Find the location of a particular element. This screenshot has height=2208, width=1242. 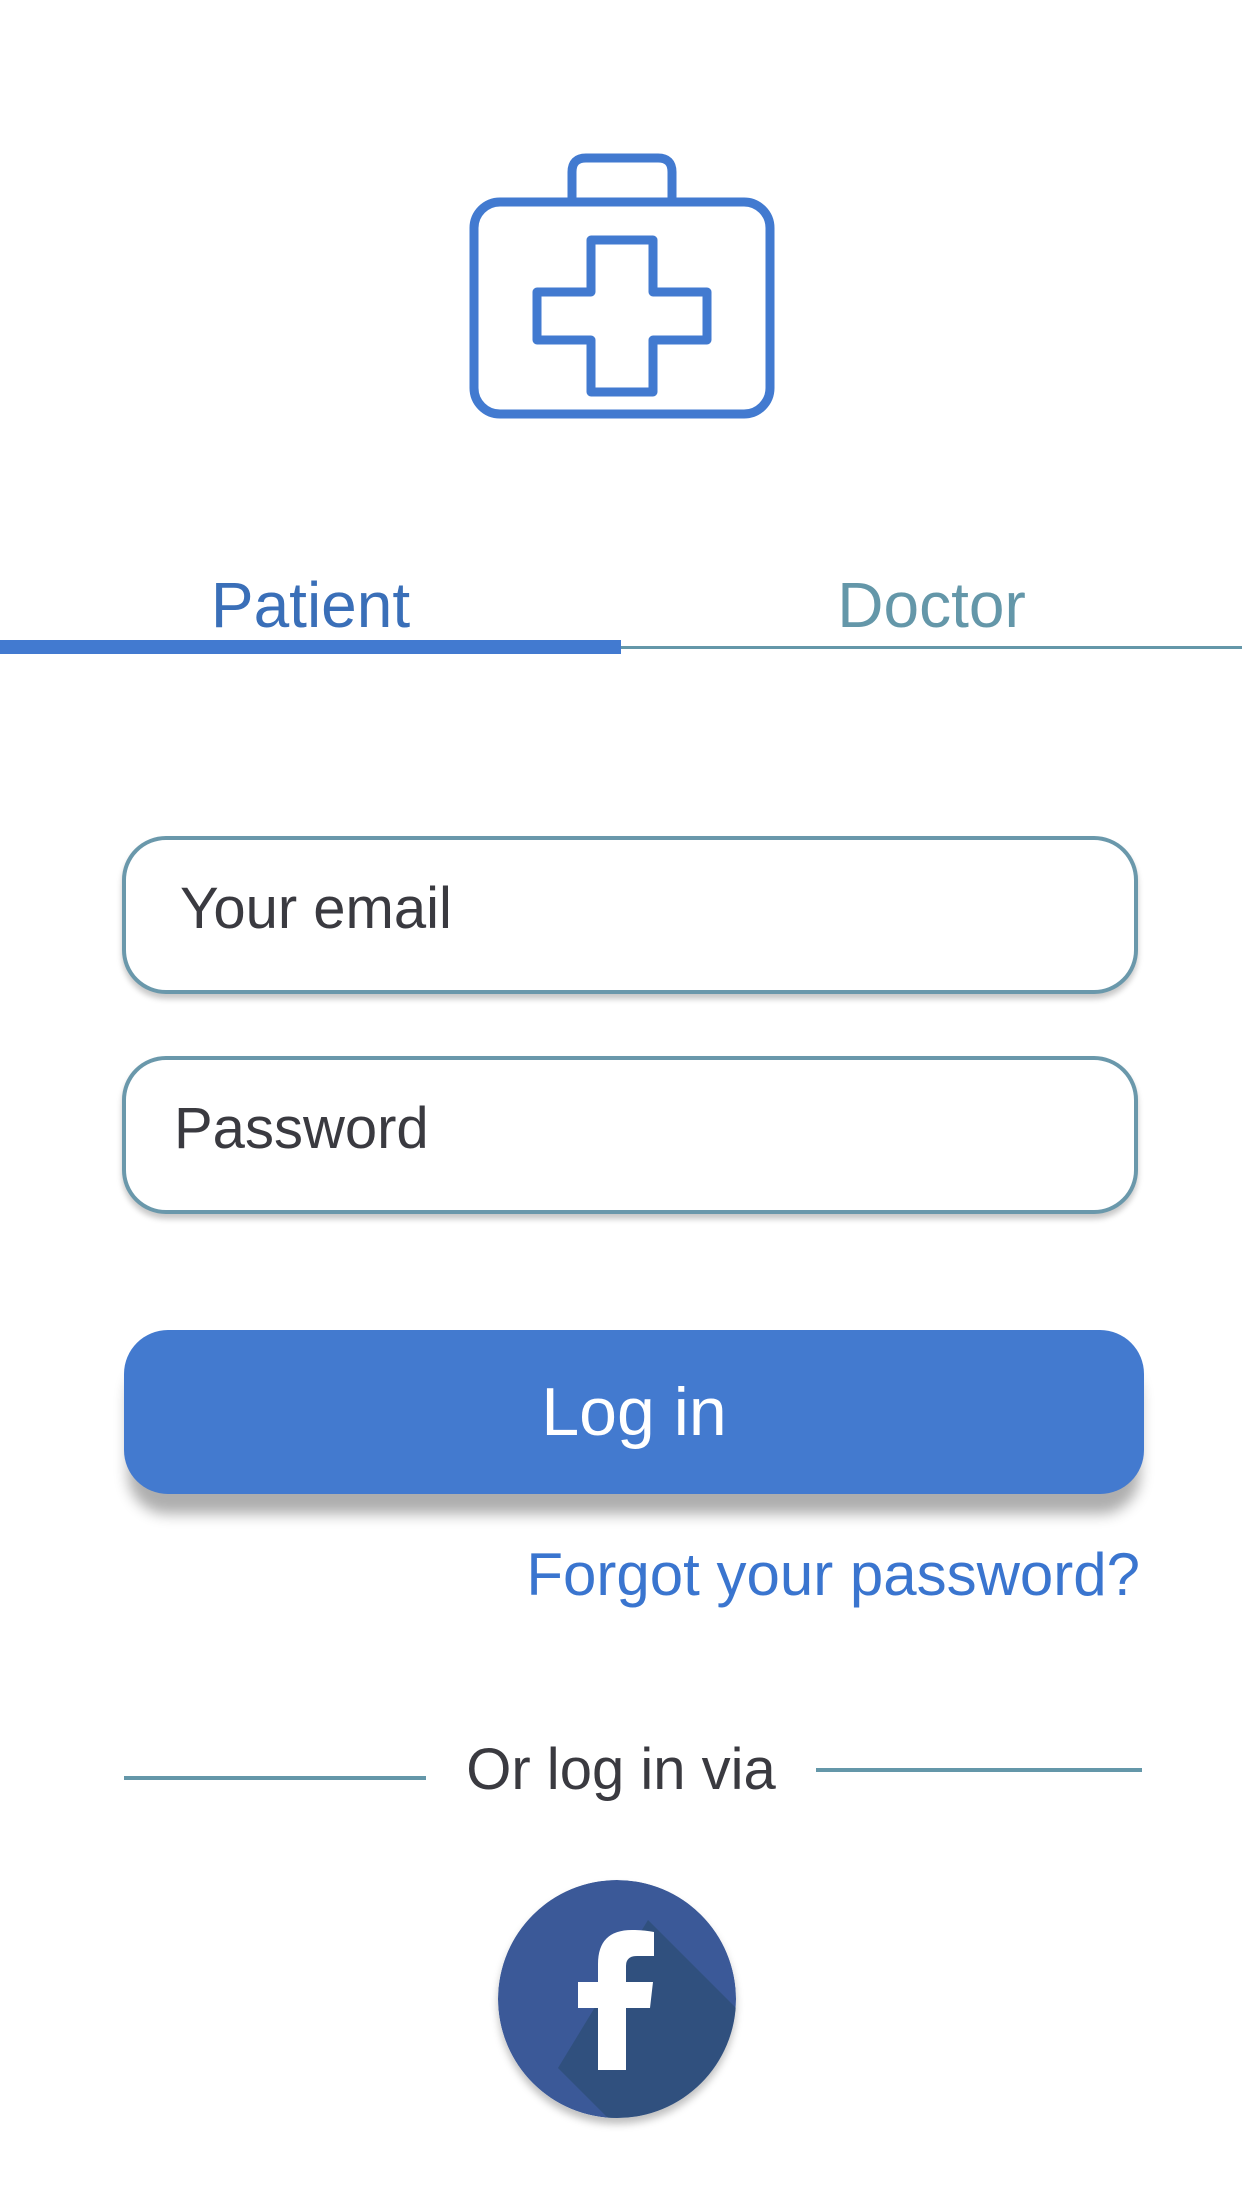

facebook-login-button is located at coordinates (617, 1999).